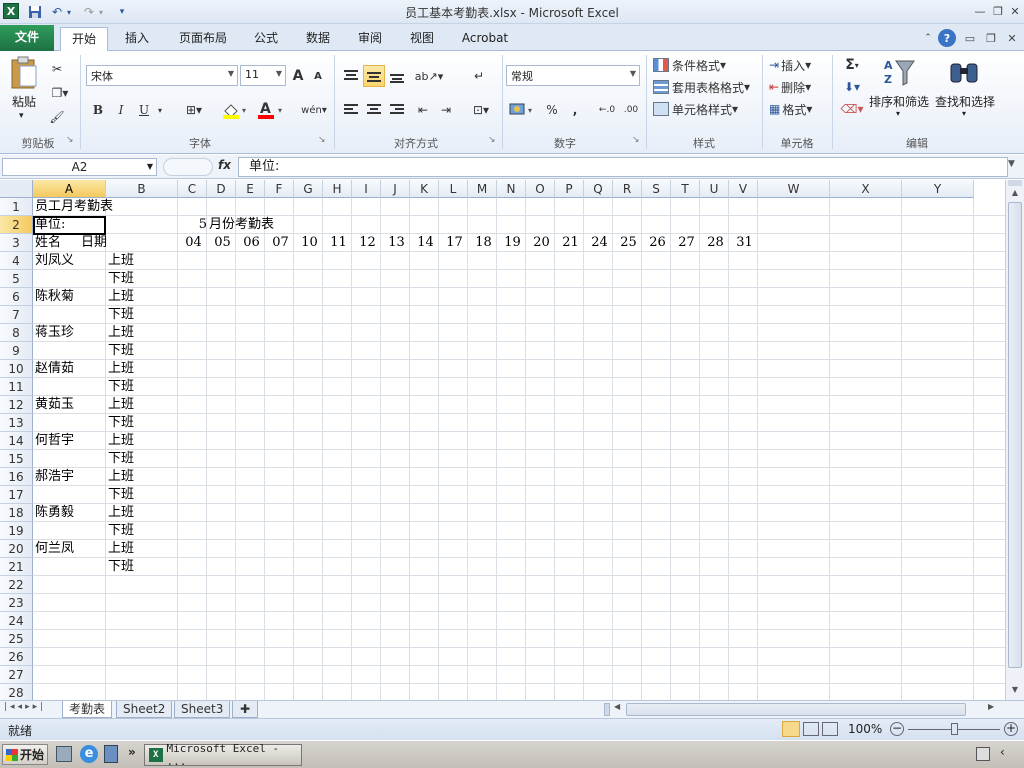 The height and width of the screenshot is (768, 1024). What do you see at coordinates (240, 225) in the screenshot?
I see `cell-month-label: 月份考勤表` at bounding box center [240, 225].